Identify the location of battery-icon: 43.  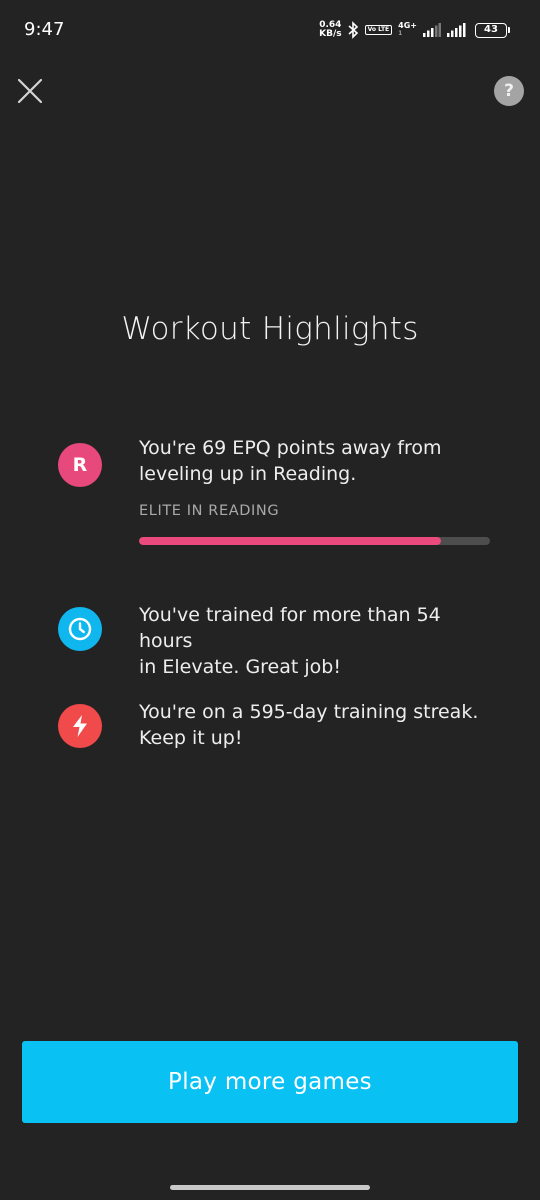
(492, 30).